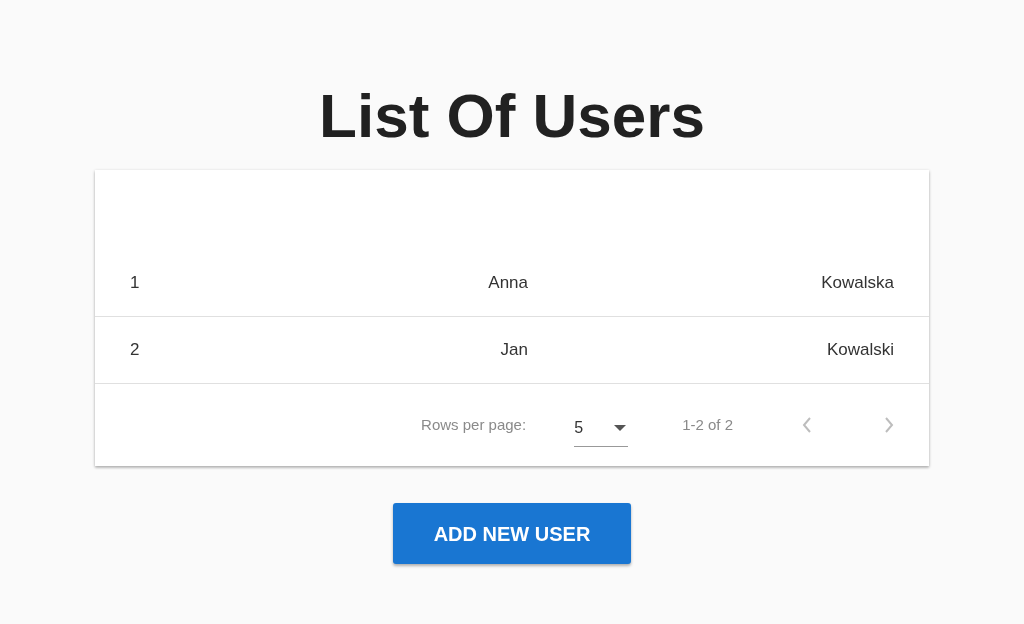 The width and height of the screenshot is (1024, 624). I want to click on table-cell: 2, so click(135, 350).